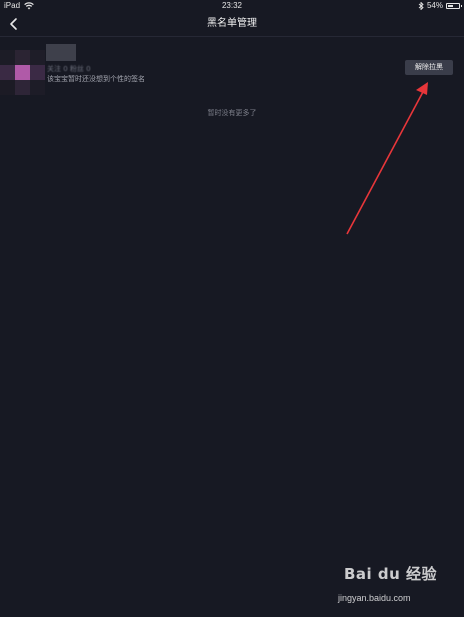 The image size is (464, 617). I want to click on watermark-logo: Bai du 经验, so click(391, 574).